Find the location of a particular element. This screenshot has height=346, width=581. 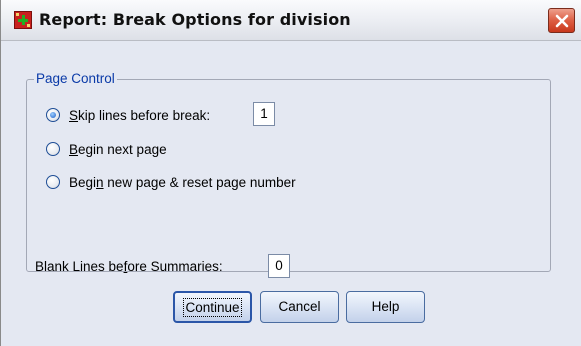

cancel-button: Cancel is located at coordinates (299, 307).